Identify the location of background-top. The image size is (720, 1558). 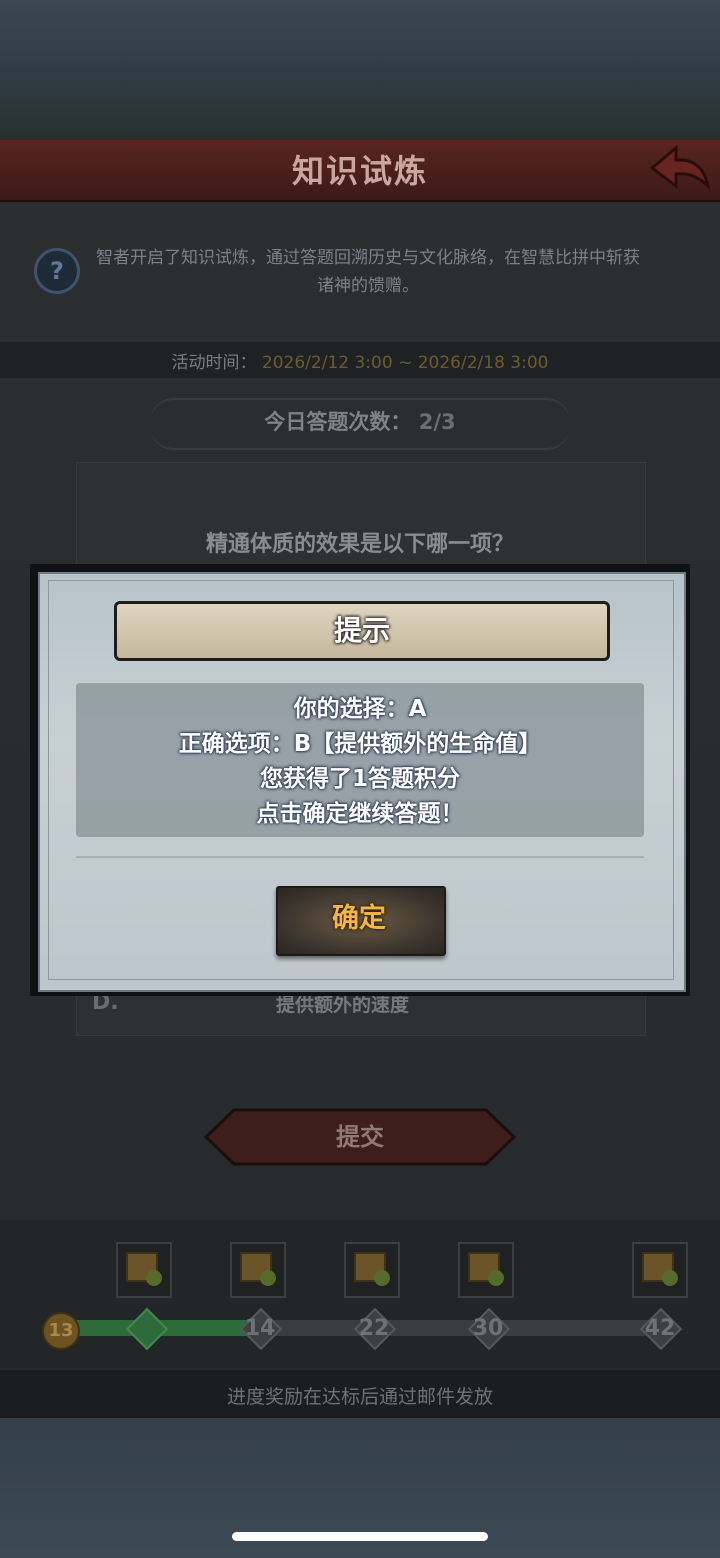
(360, 70).